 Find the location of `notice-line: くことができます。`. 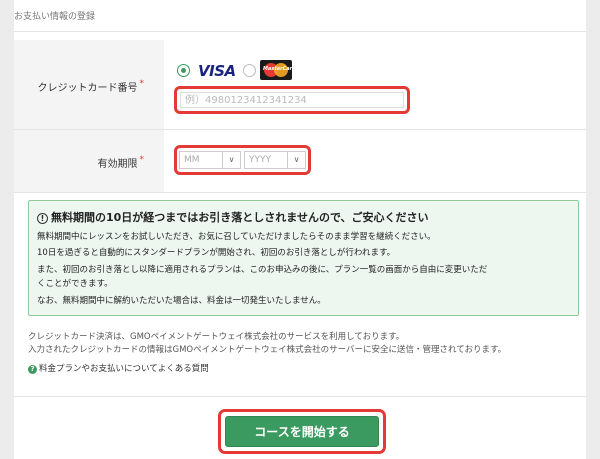

notice-line: くことができます。 is located at coordinates (75, 284).